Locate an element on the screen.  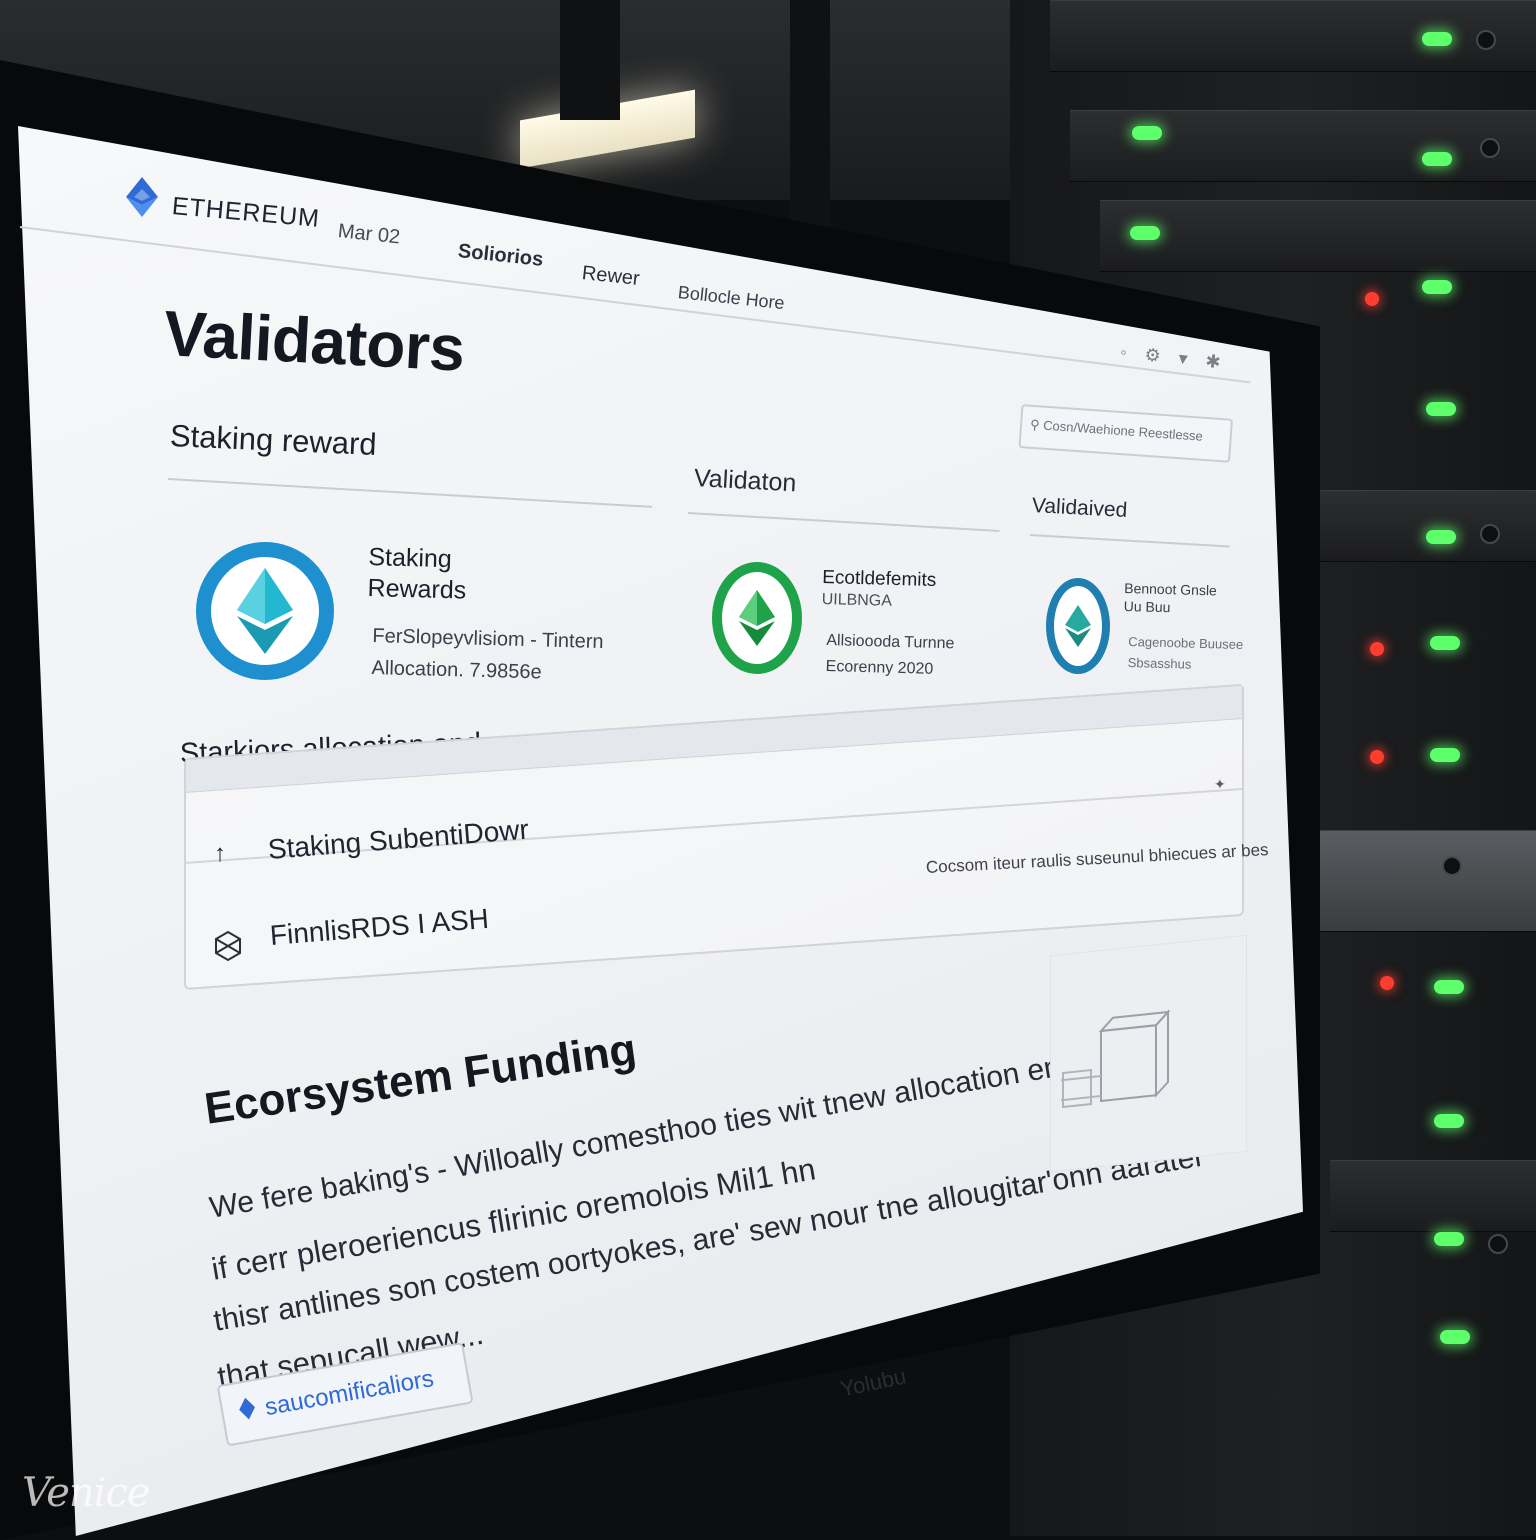
settings-icon: ⚙ is located at coordinates (1162, 355).